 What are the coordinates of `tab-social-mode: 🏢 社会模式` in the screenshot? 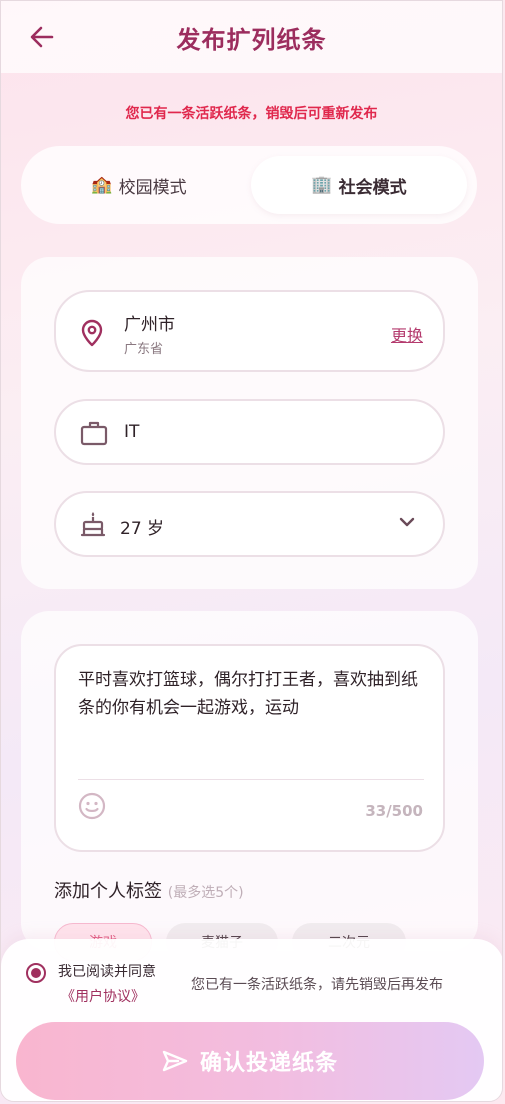 It's located at (359, 185).